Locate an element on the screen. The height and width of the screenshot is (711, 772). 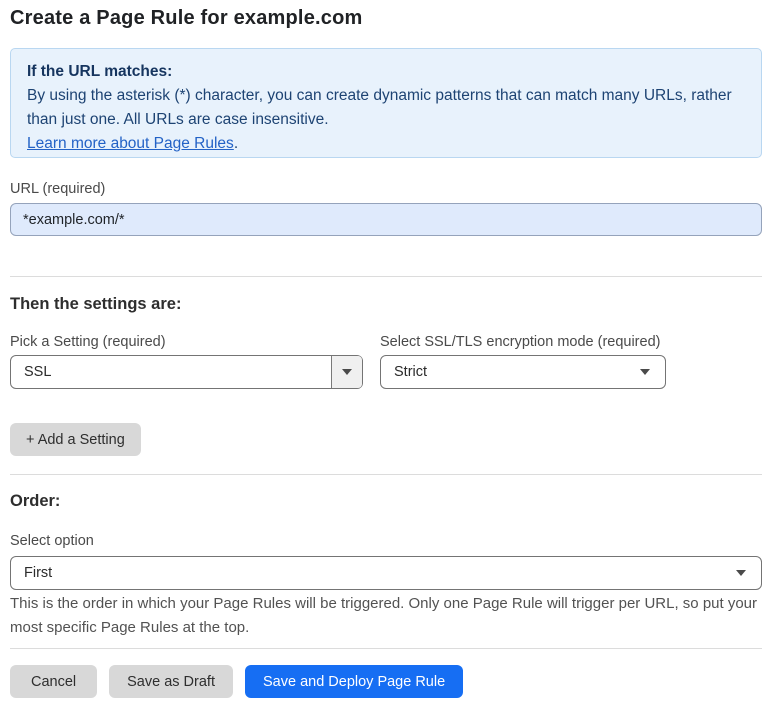
order-select-value: First is located at coordinates (38, 573).